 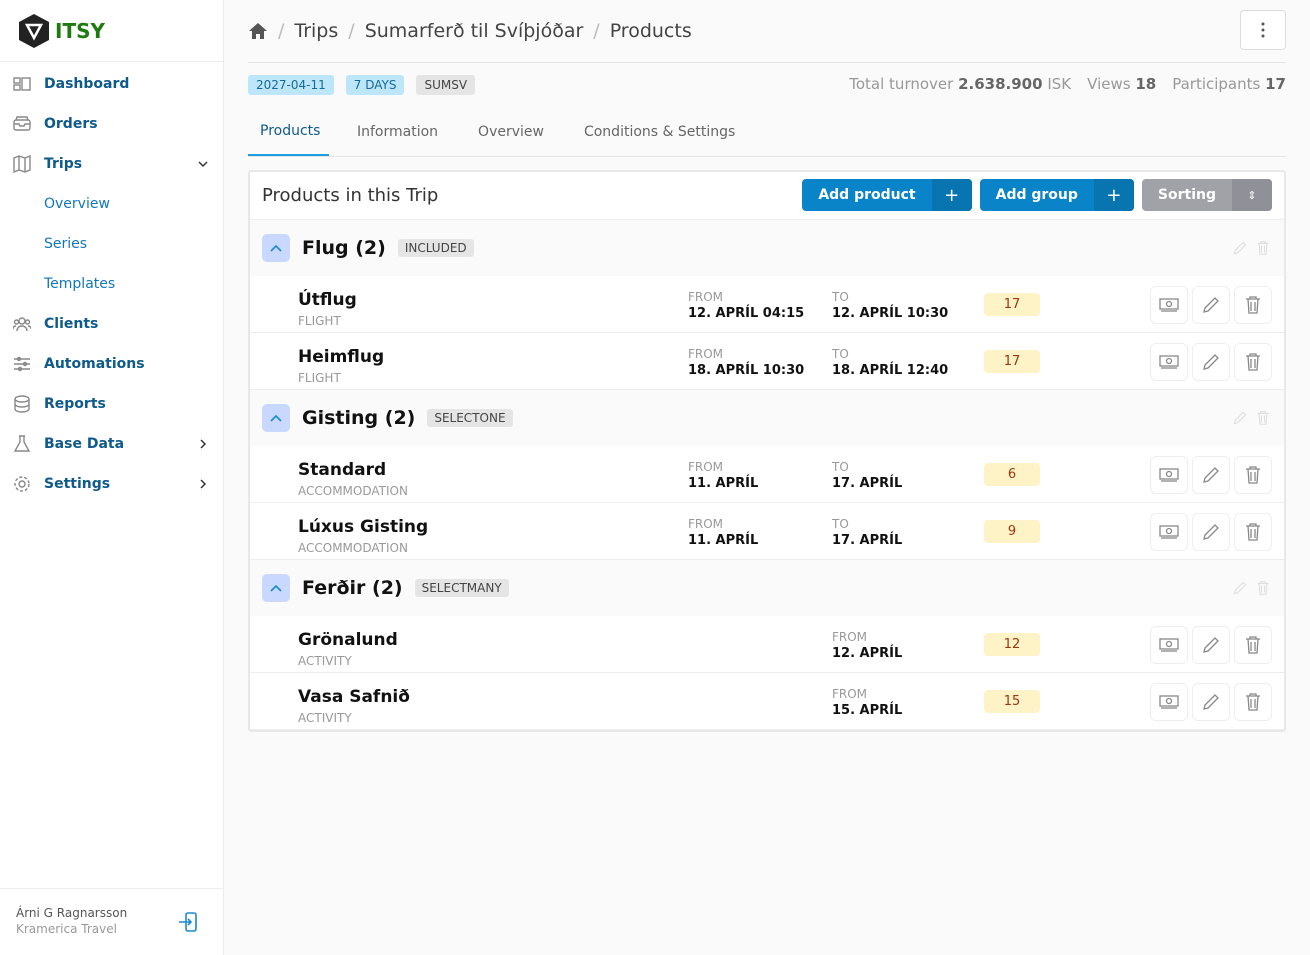 What do you see at coordinates (316, 31) in the screenshot?
I see `breadcrumb-trips: Trips` at bounding box center [316, 31].